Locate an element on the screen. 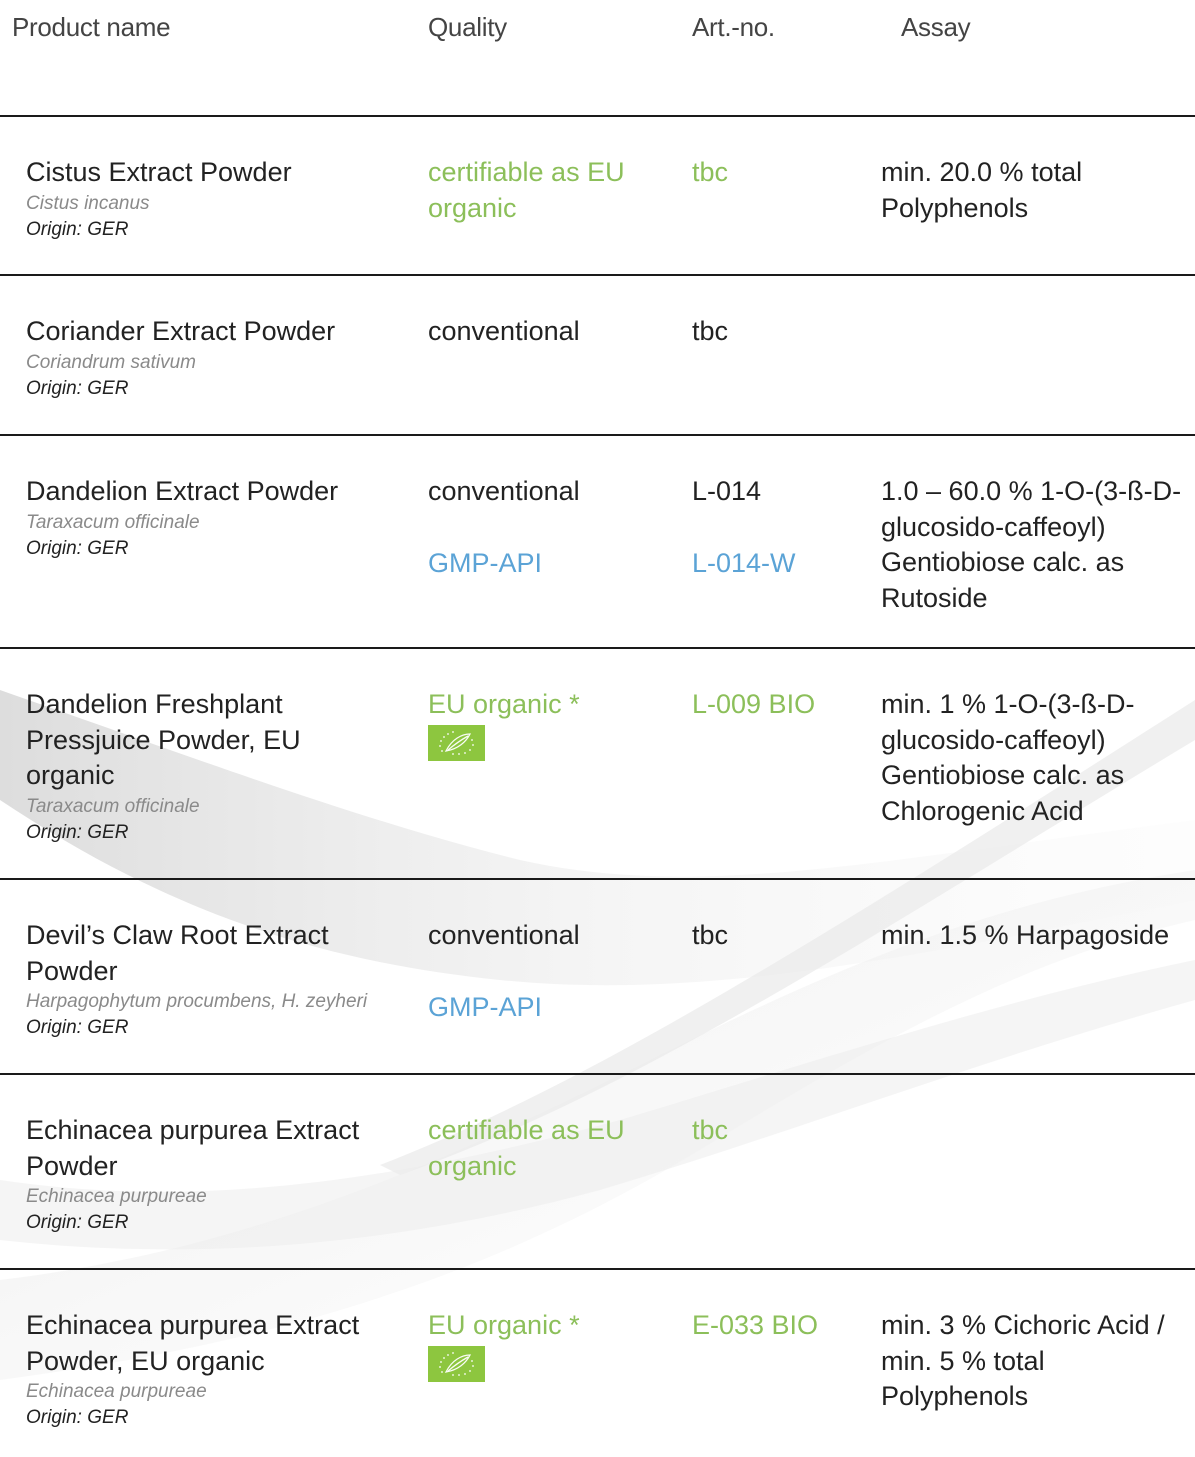 The width and height of the screenshot is (1195, 1457). header-assay: Assay is located at coordinates (936, 27).